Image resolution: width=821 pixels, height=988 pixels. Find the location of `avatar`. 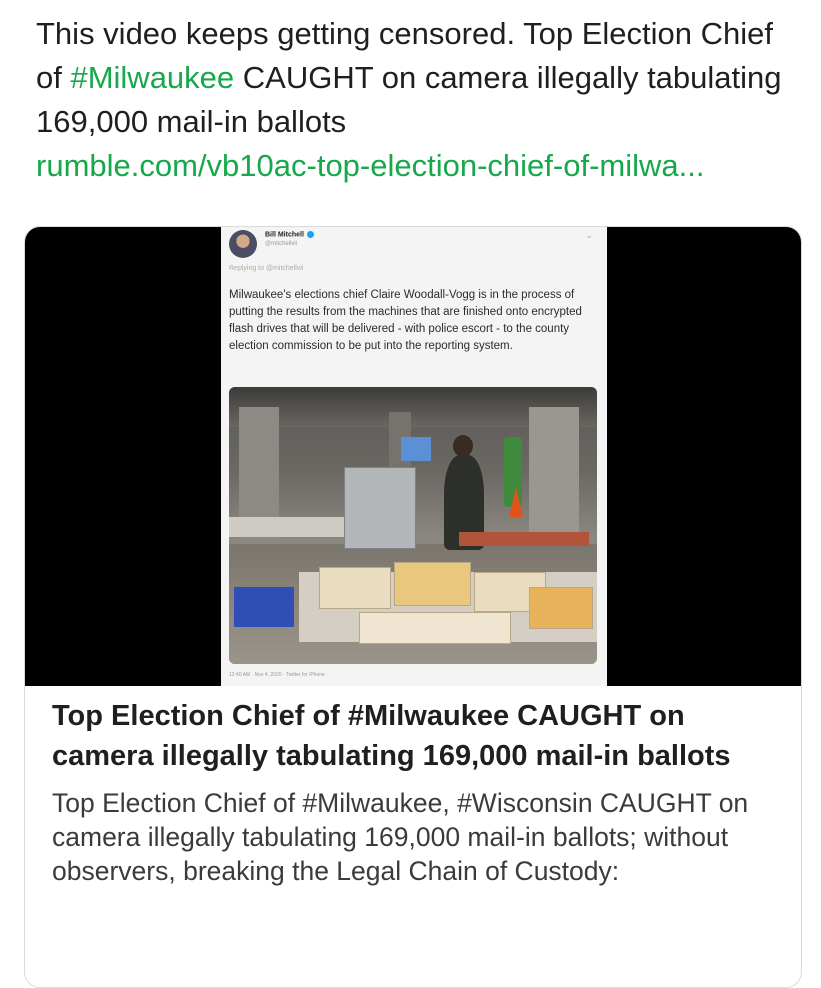

avatar is located at coordinates (243, 244).